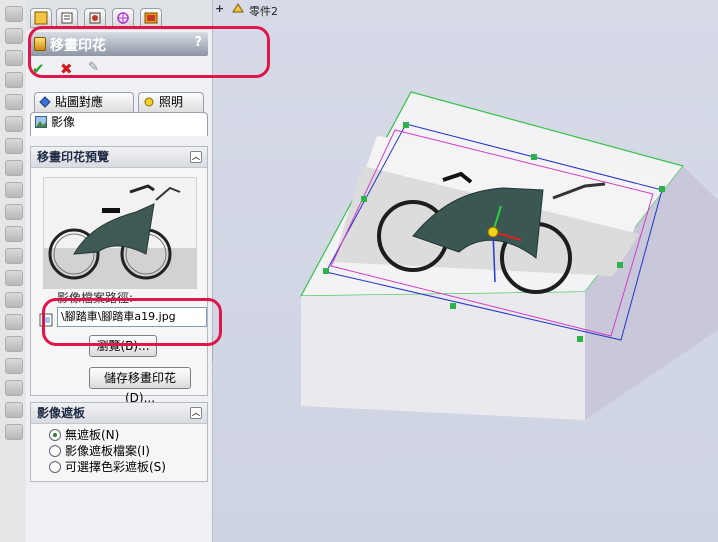  What do you see at coordinates (41, 122) in the screenshot?
I see `image-icon` at bounding box center [41, 122].